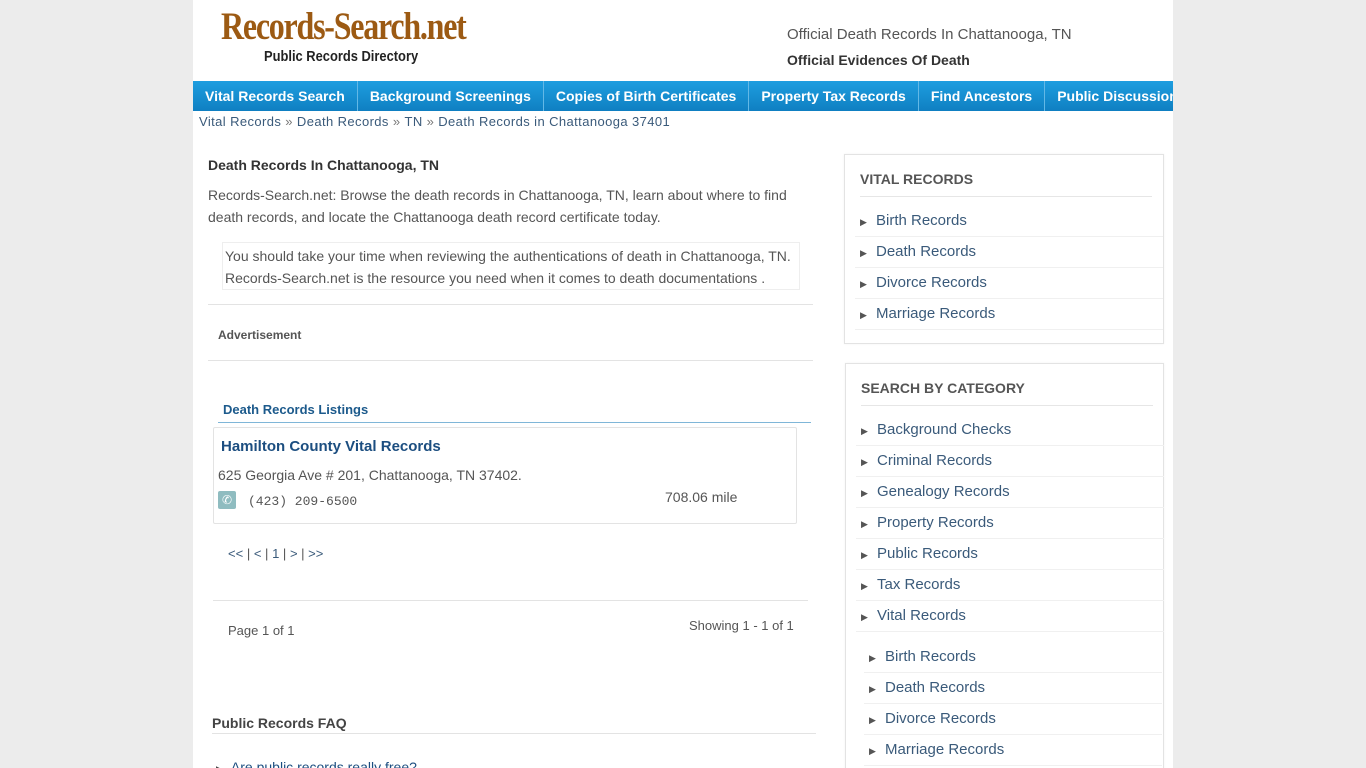 This screenshot has width=1366, height=768. Describe the element at coordinates (261, 630) in the screenshot. I see `page-of-label: Page 1 of 1` at that location.